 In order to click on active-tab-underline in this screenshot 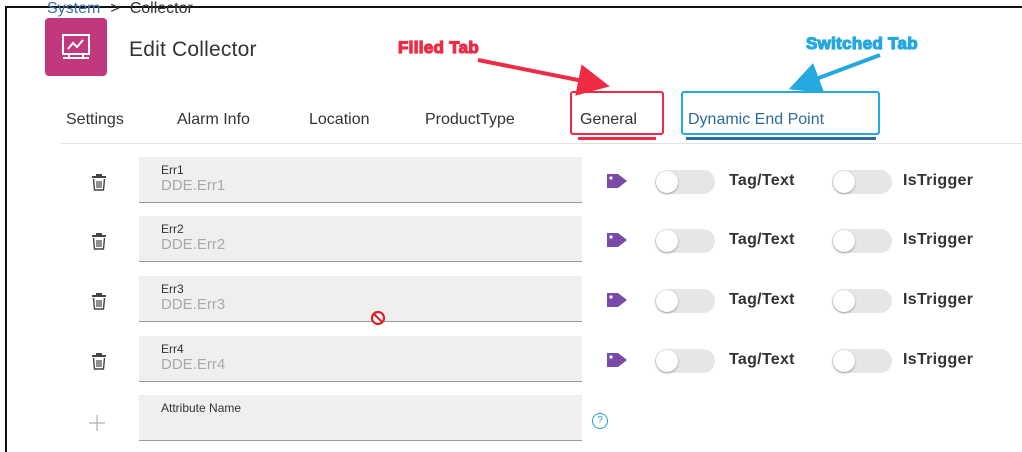, I will do `click(781, 138)`.